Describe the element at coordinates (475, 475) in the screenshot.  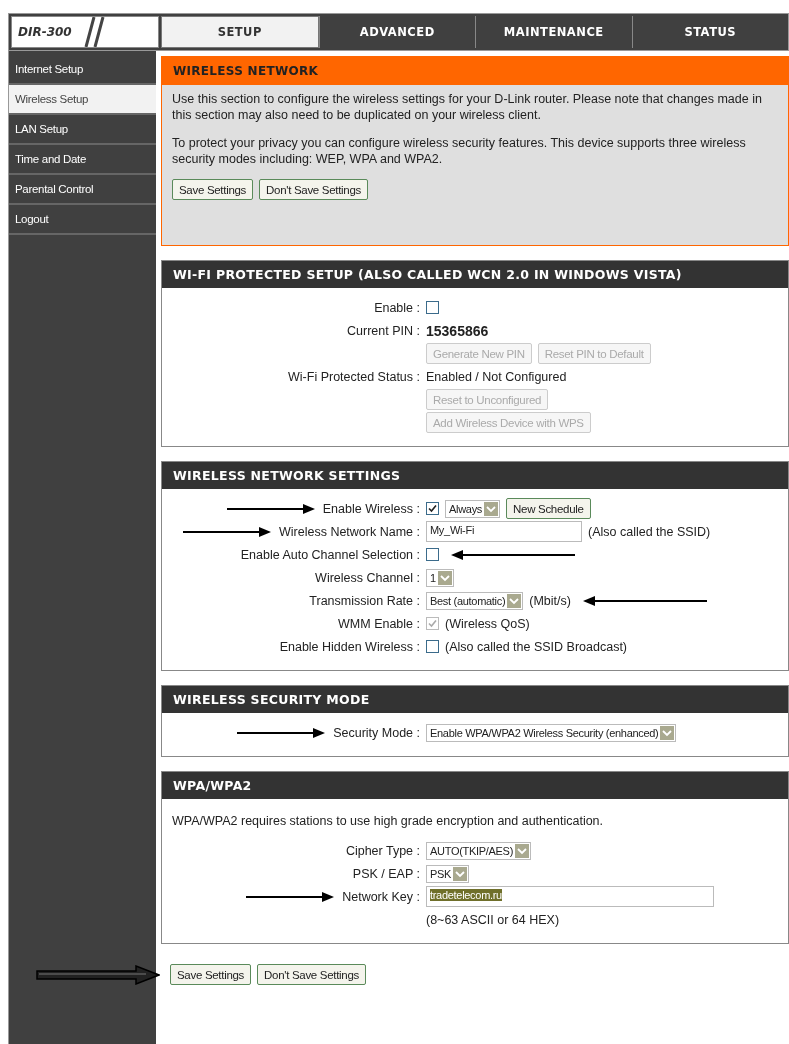
I see `section-title: WIRELESS NETWORK SETTINGS` at that location.